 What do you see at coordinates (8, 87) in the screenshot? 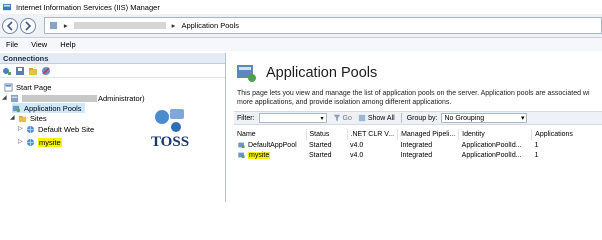
I see `start-page-icon` at bounding box center [8, 87].